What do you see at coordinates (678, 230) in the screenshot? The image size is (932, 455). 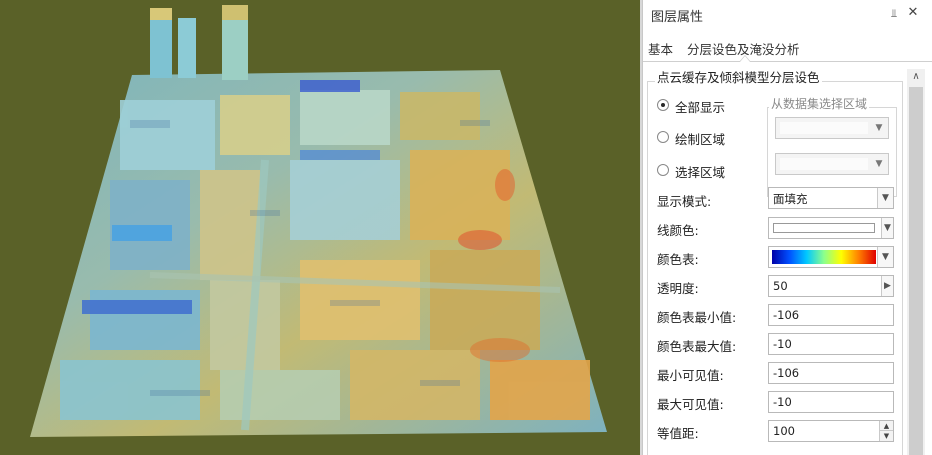 I see `line-color-label: 线颜色:` at bounding box center [678, 230].